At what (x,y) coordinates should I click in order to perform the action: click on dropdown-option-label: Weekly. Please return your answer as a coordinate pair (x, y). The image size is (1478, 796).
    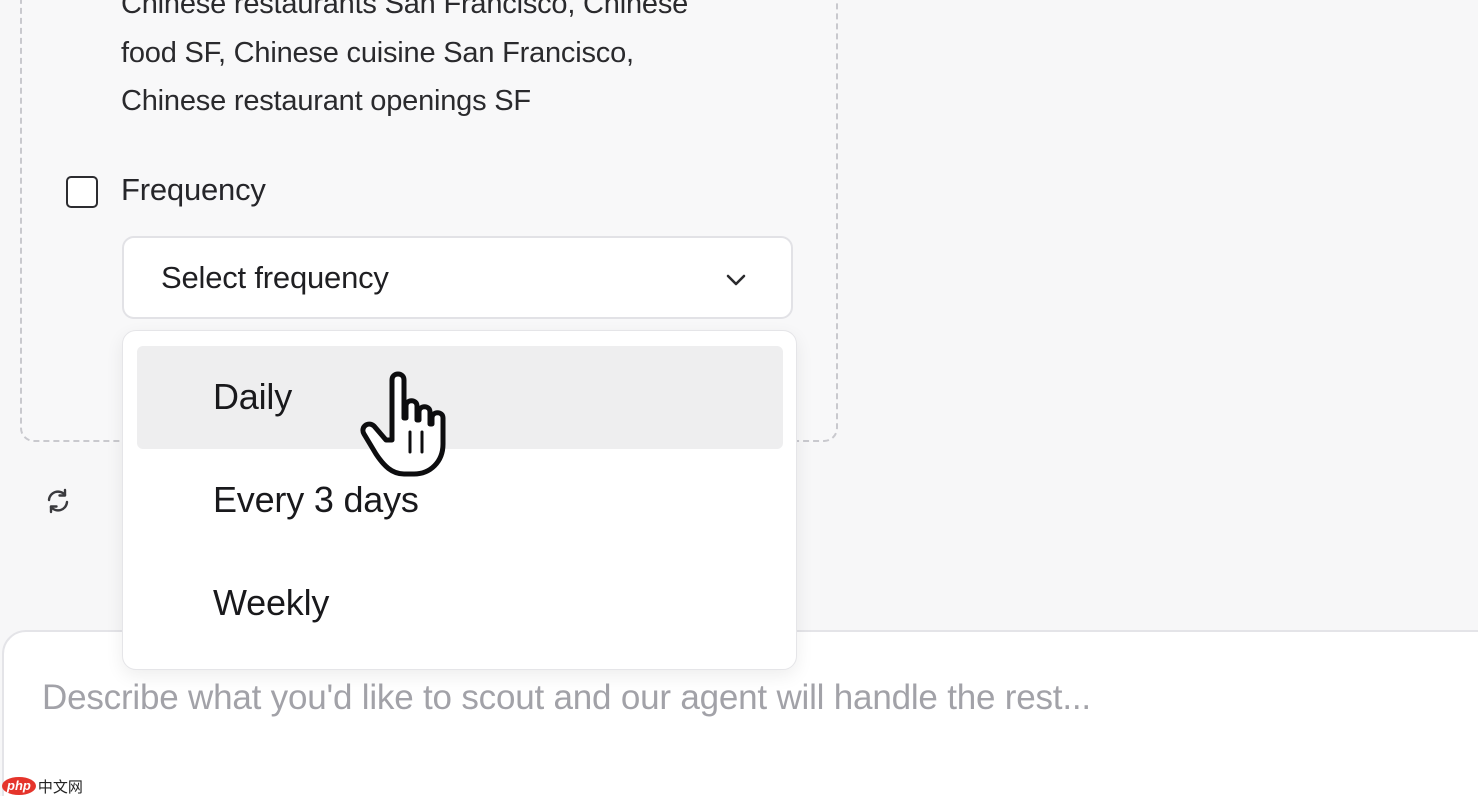
    Looking at the image, I should click on (271, 602).